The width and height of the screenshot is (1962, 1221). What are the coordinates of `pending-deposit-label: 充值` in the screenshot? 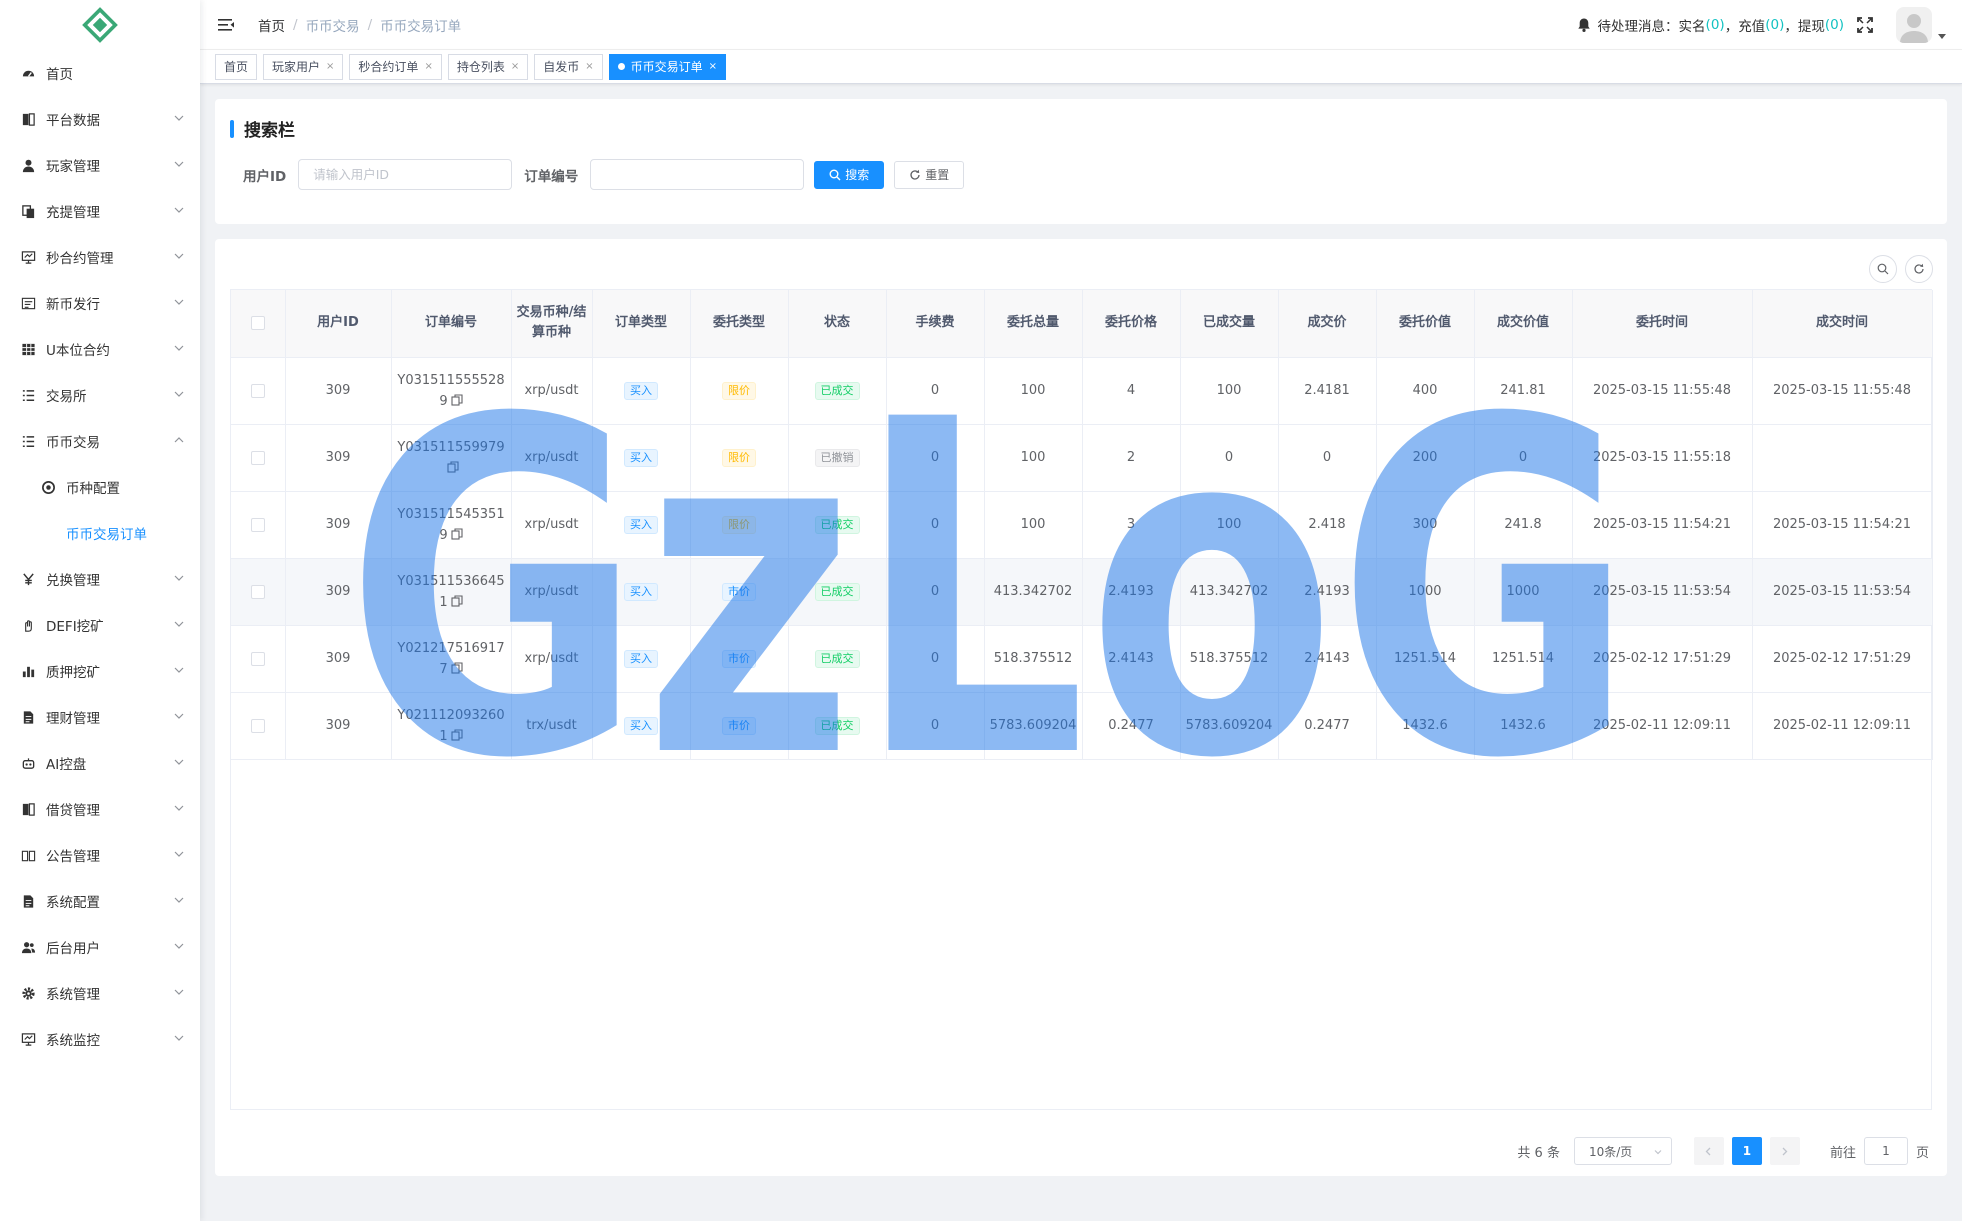 It's located at (1751, 25).